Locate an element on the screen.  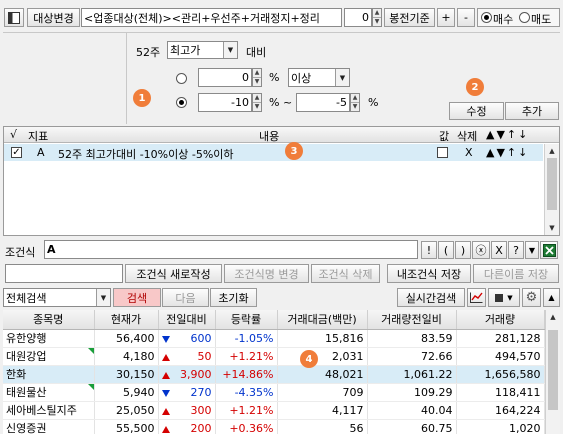
count-input: 0 is located at coordinates (358, 17).